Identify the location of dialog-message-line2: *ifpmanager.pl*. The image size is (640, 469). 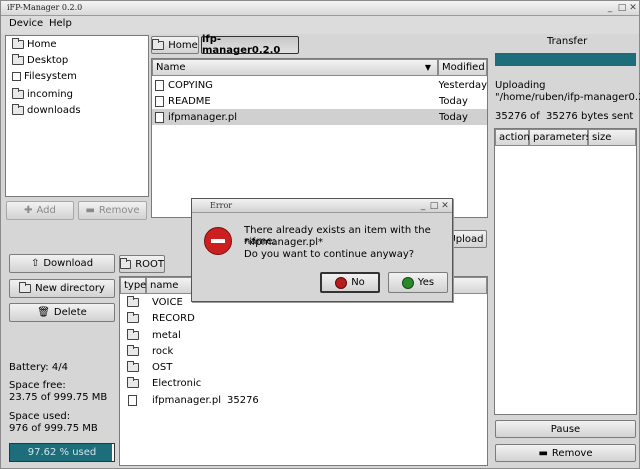
(283, 242).